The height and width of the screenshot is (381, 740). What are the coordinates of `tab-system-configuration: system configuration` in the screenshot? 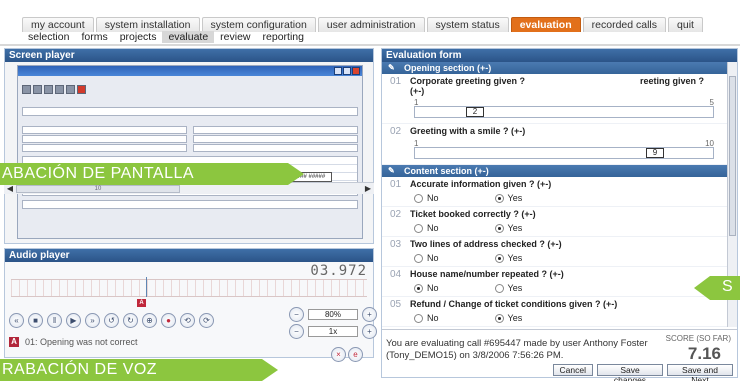 It's located at (258, 24).